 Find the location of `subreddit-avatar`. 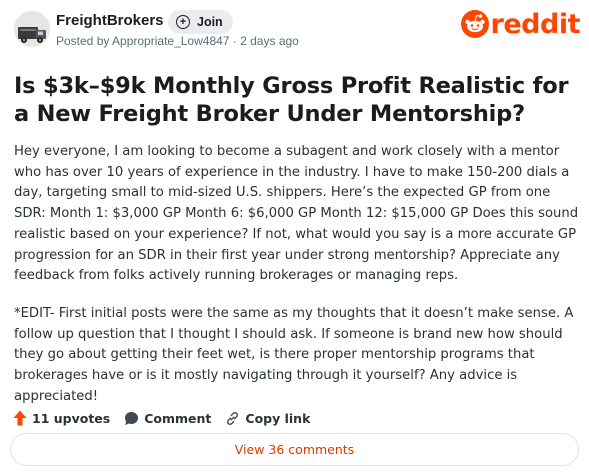

subreddit-avatar is located at coordinates (32, 29).